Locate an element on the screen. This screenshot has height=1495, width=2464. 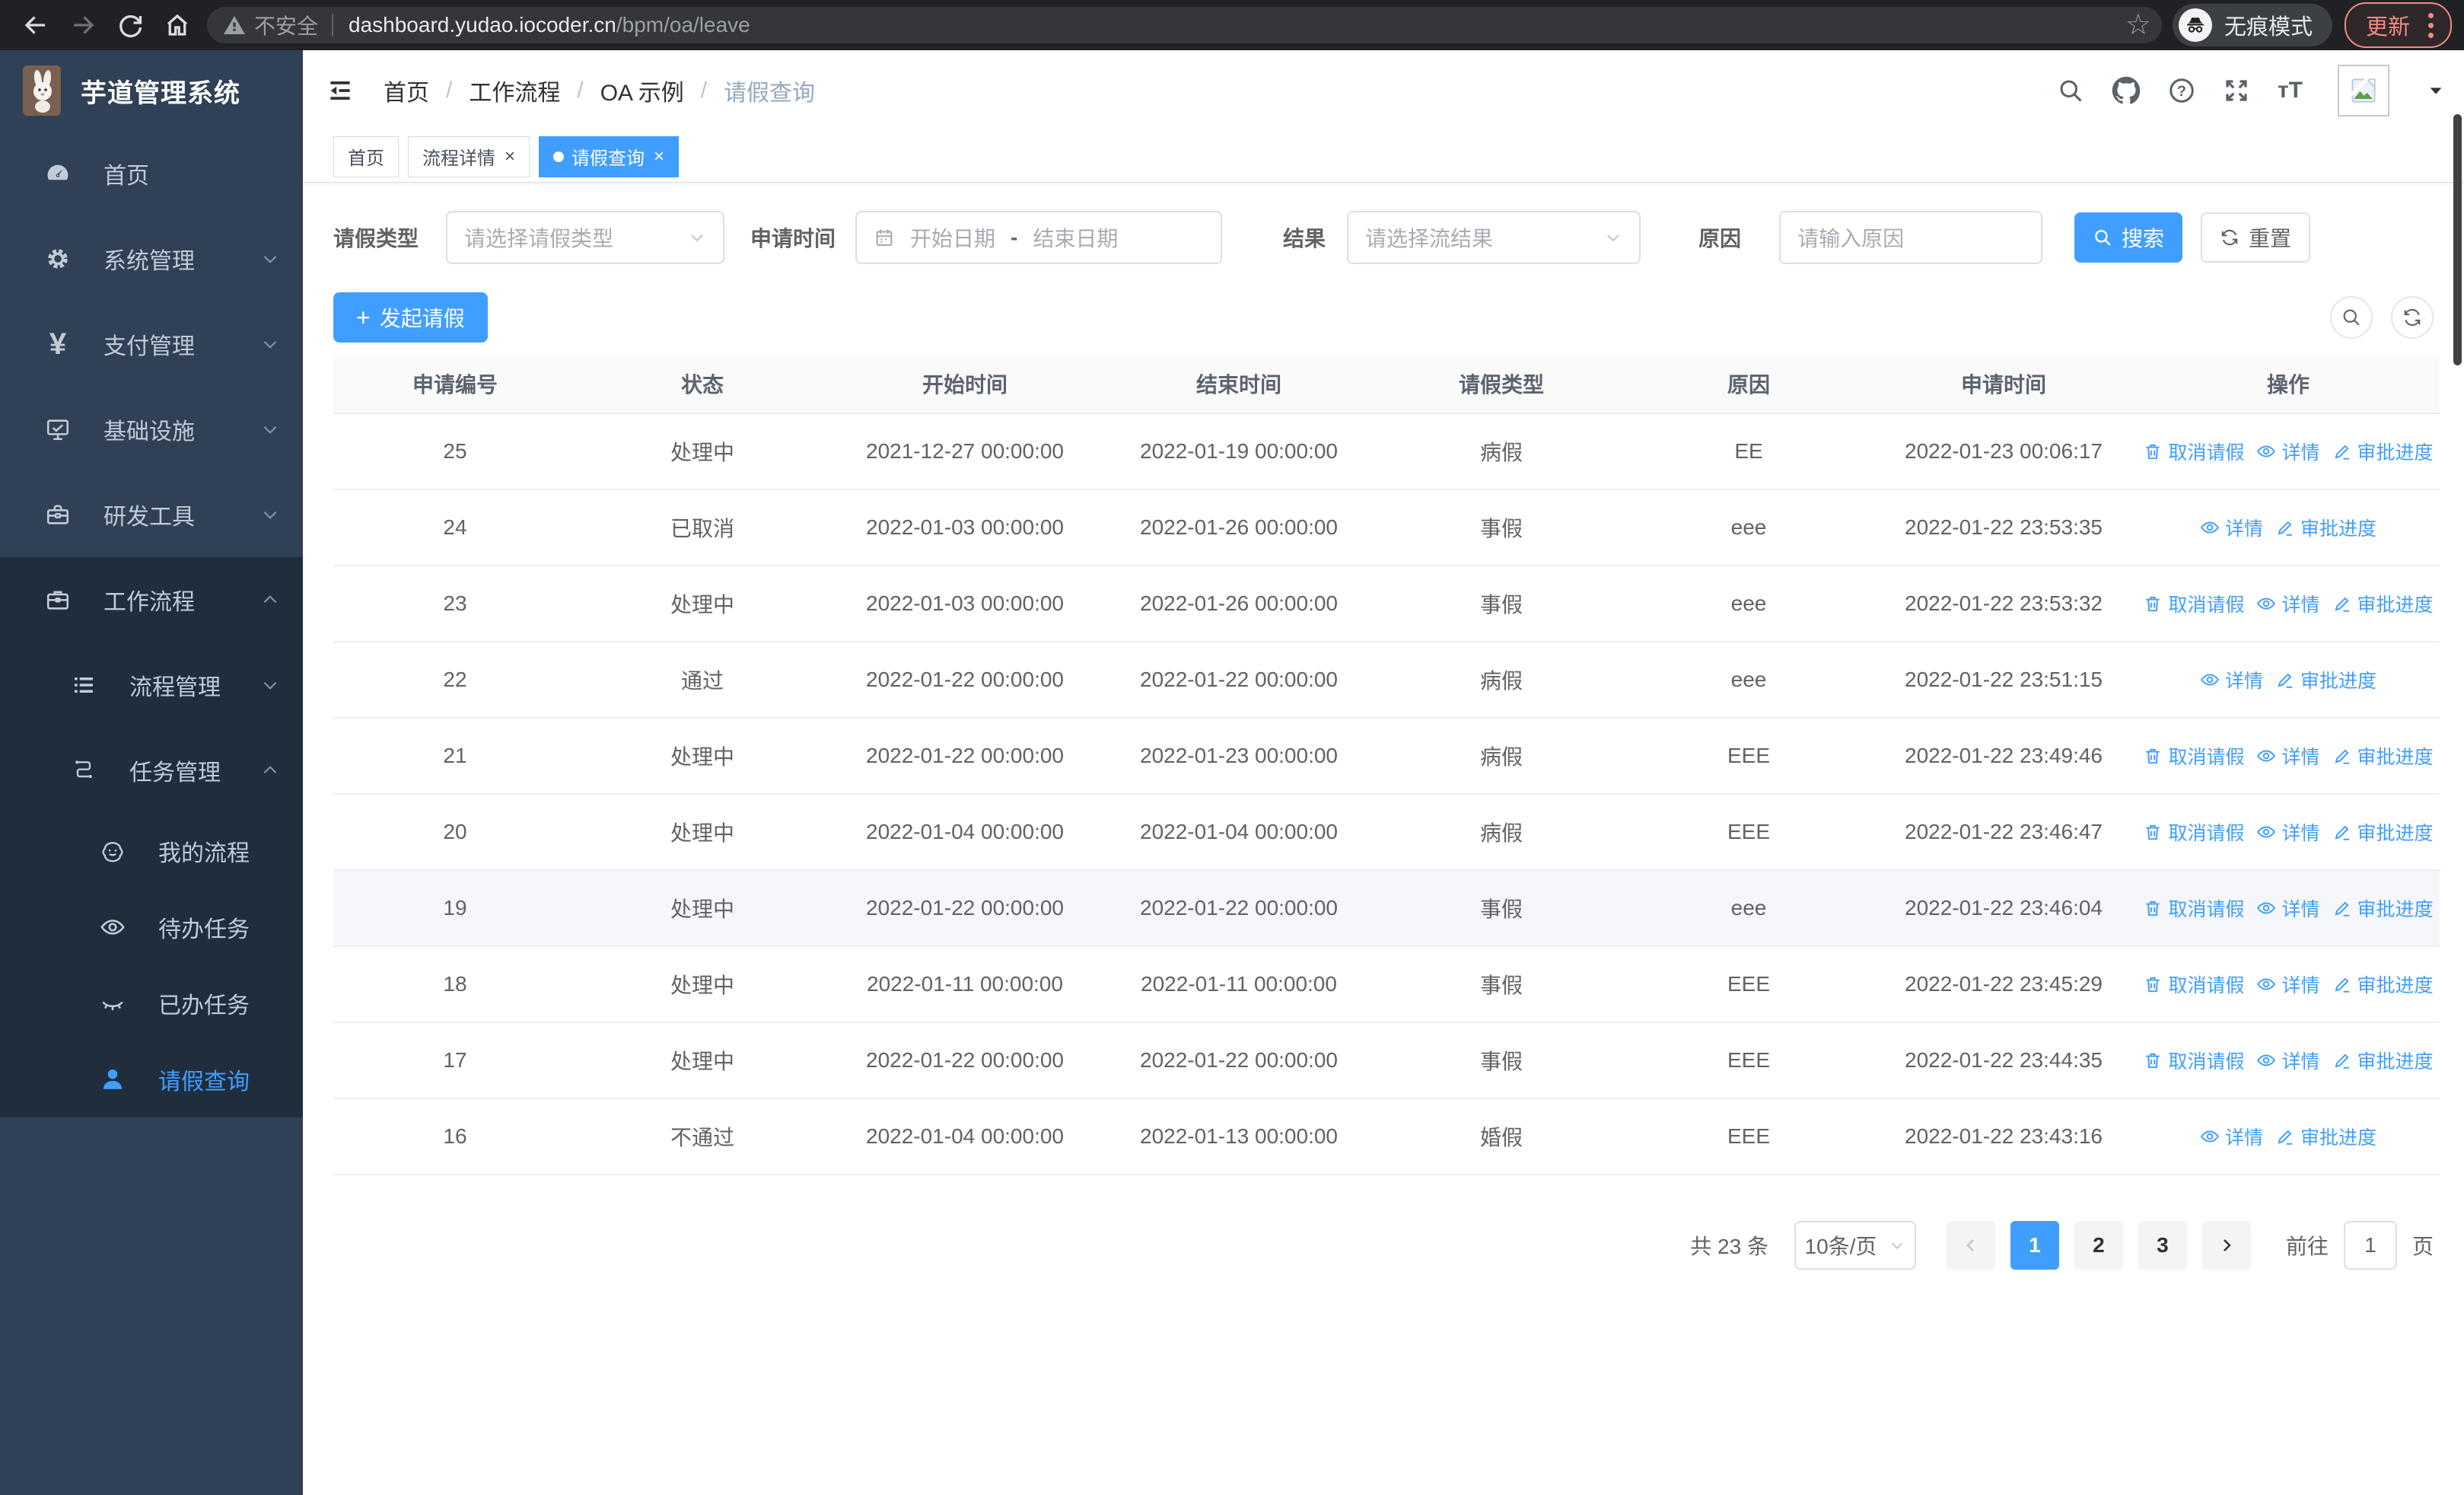
cell-start-time: 2022-01-22 00:00:00 is located at coordinates (965, 1060).